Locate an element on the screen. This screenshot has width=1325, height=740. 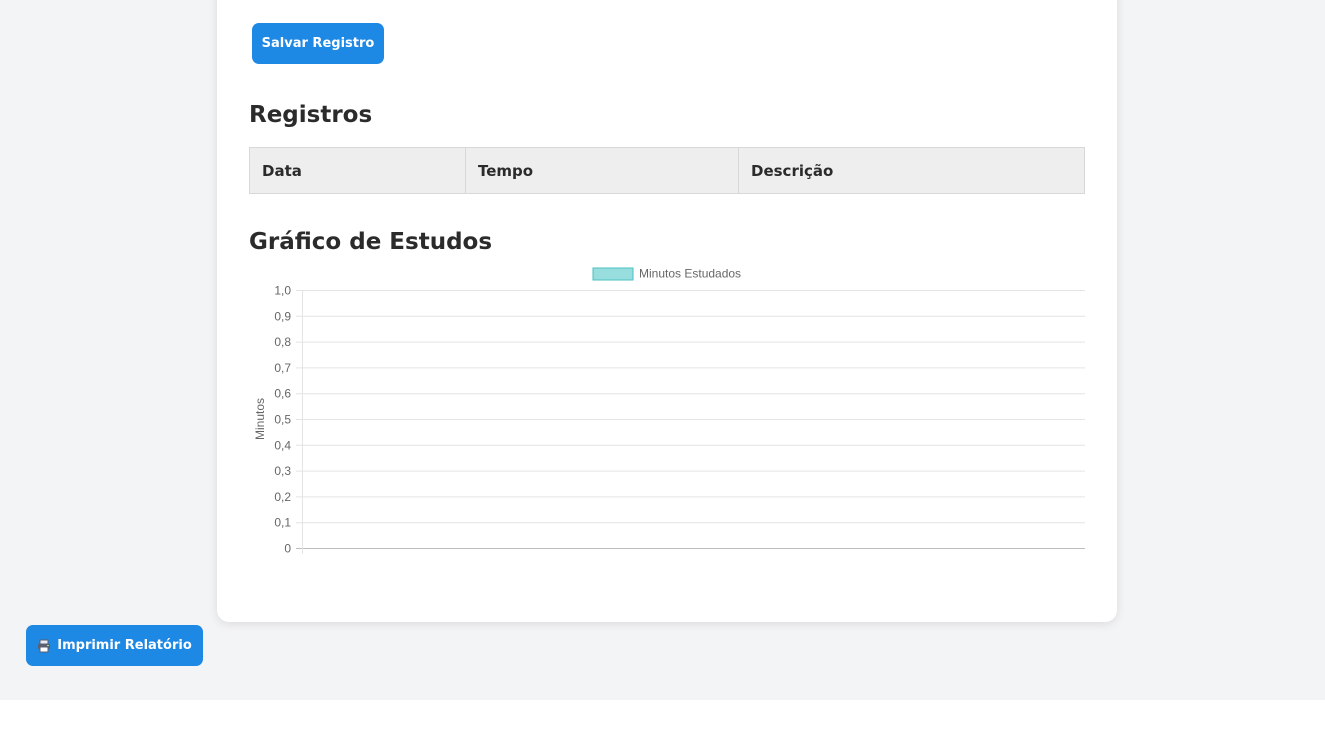
y-tick-label: 0,3 is located at coordinates (282, 471).